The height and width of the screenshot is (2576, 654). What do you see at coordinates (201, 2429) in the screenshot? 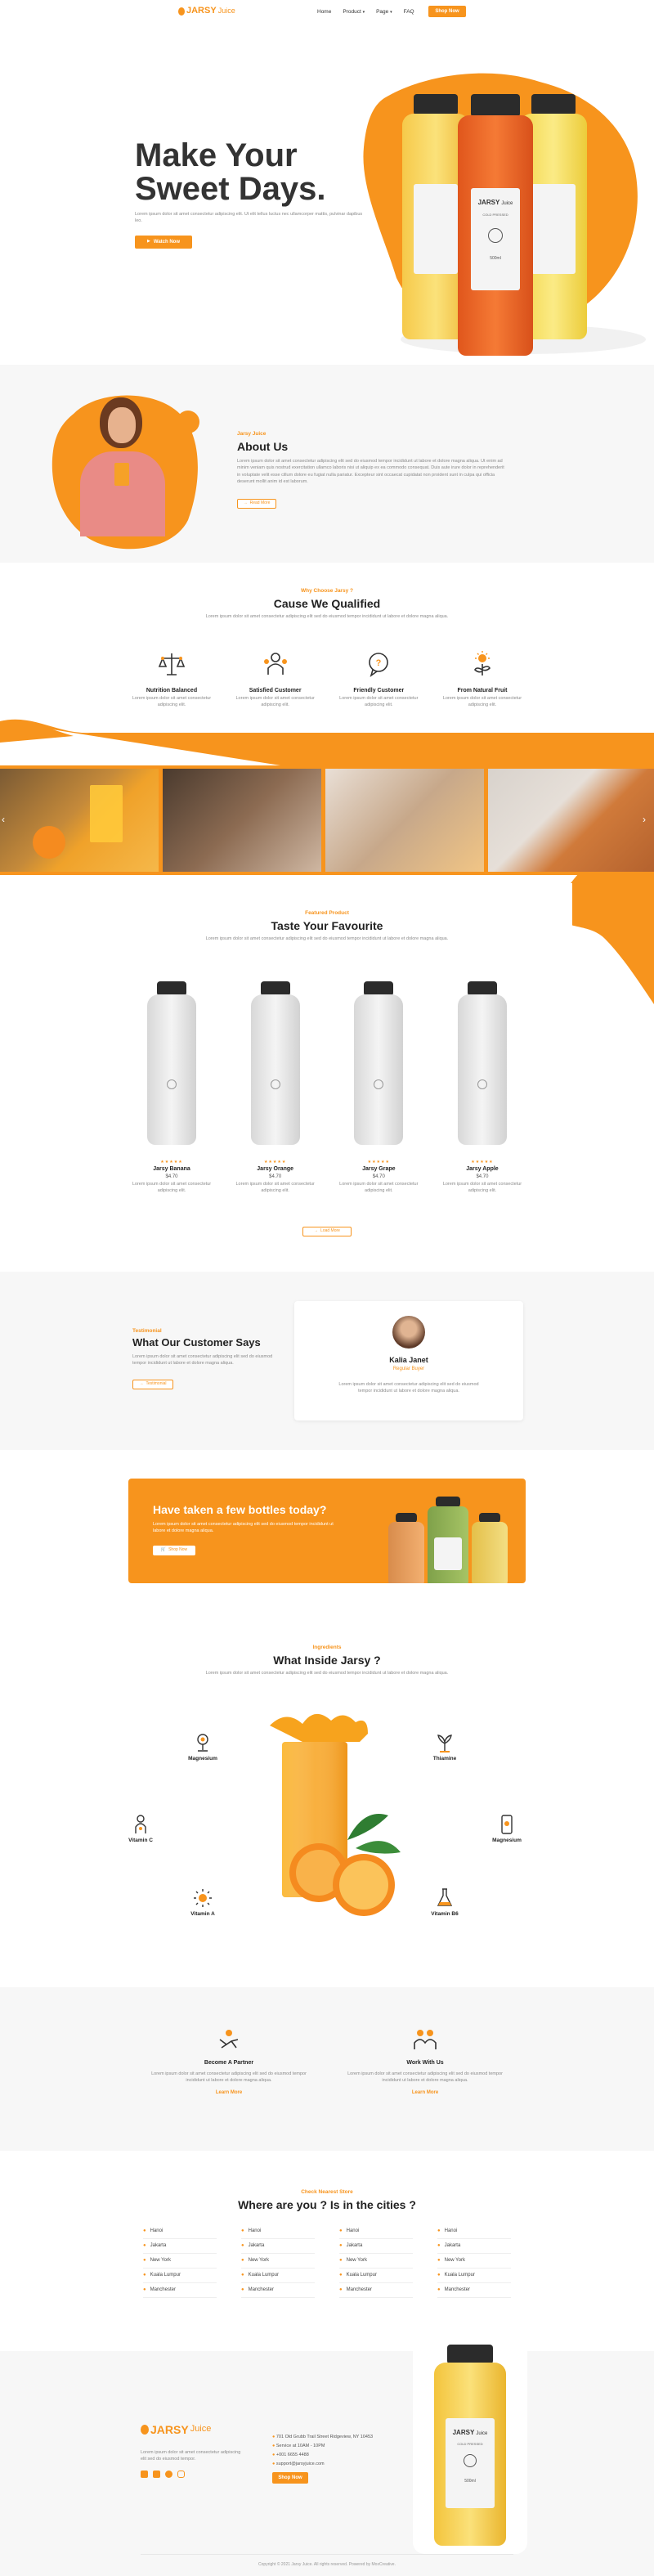
I see `logo-subtext: Juice` at bounding box center [201, 2429].